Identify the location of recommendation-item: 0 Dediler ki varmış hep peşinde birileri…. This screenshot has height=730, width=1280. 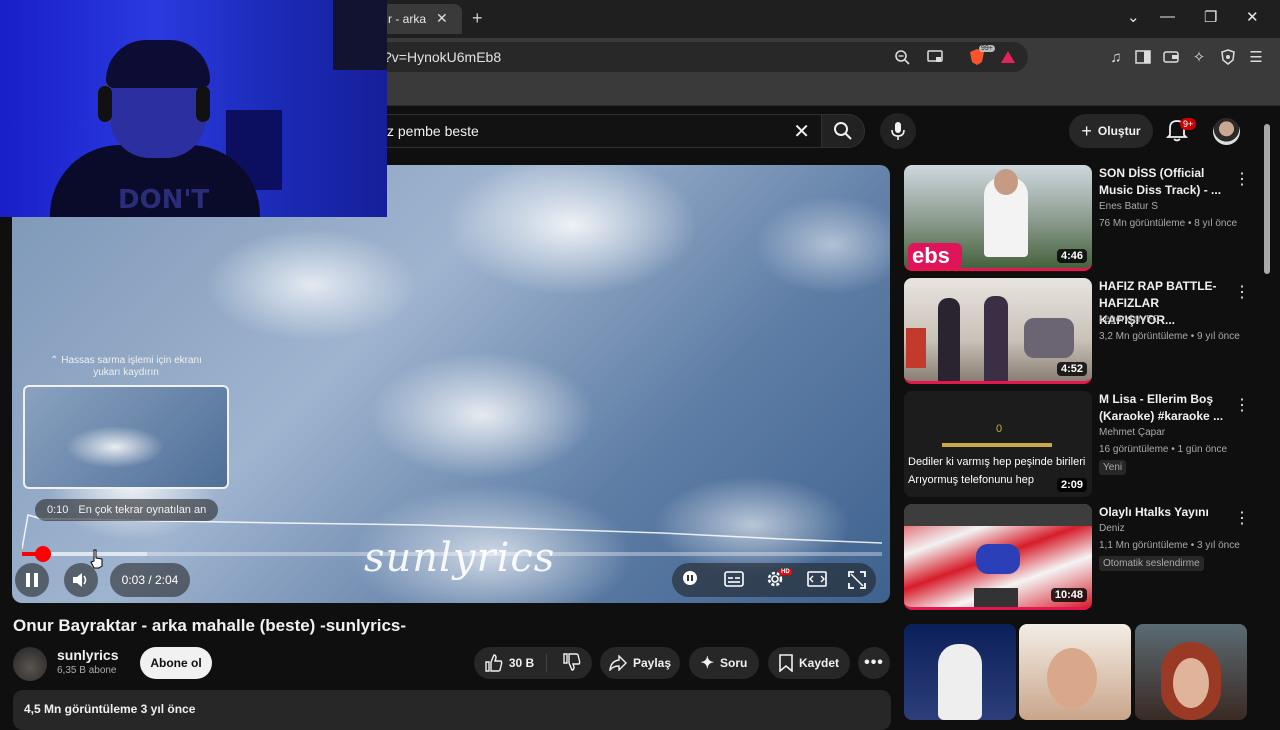
(1089, 444).